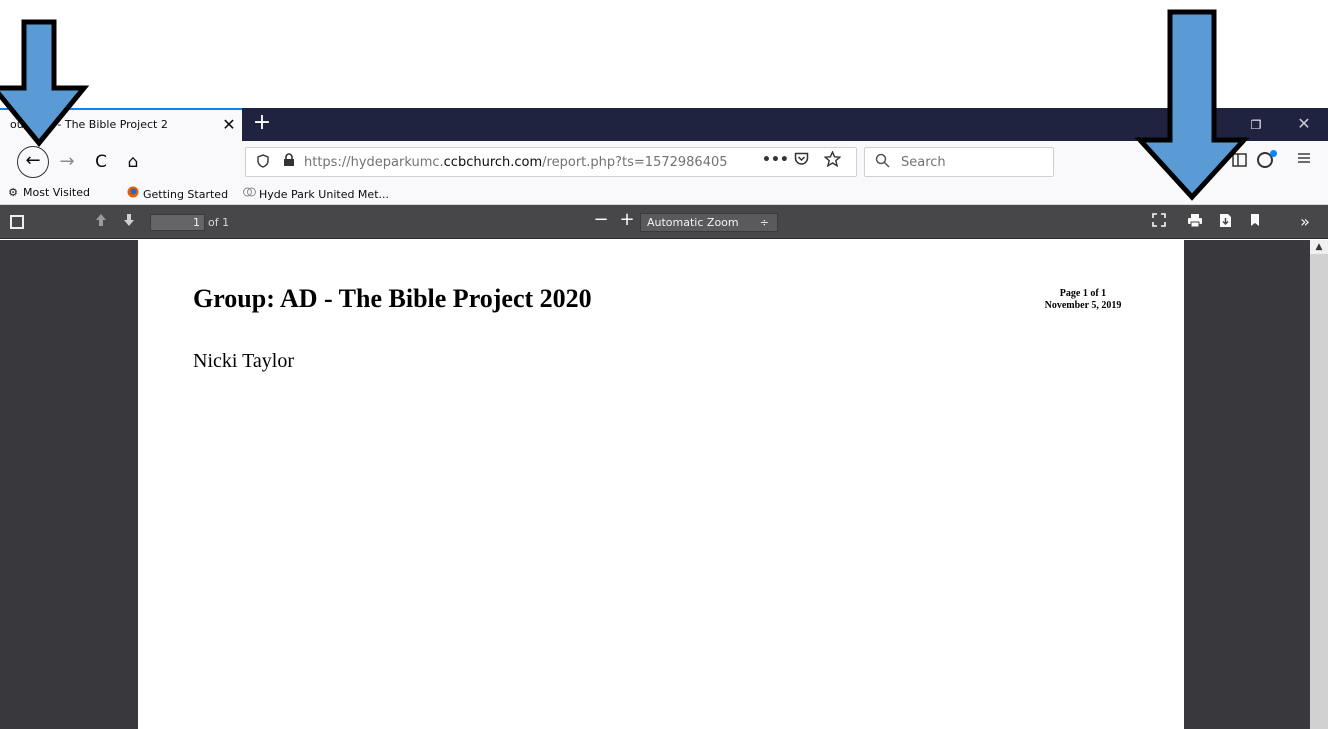  What do you see at coordinates (243, 361) in the screenshot?
I see `member-name: Nicki Taylor` at bounding box center [243, 361].